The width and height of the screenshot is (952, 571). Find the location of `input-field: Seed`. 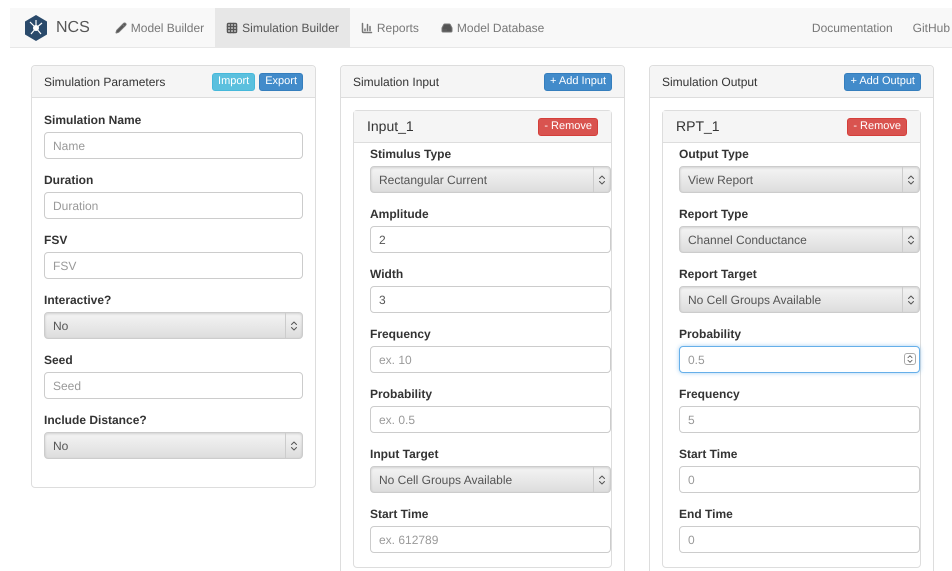

input-field: Seed is located at coordinates (173, 385).